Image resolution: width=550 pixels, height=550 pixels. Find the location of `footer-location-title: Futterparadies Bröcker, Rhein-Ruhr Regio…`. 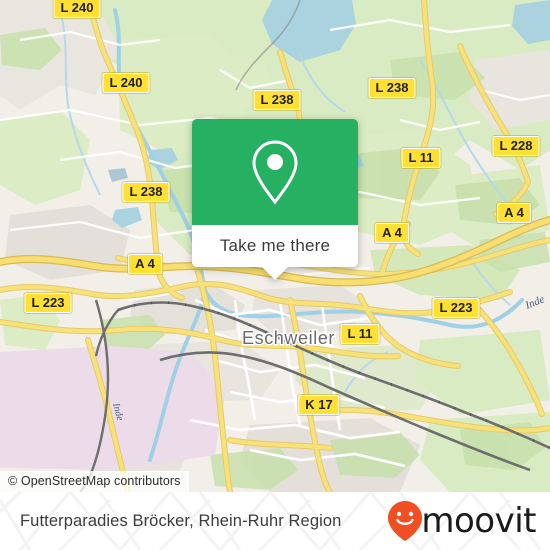

footer-location-title: Futterparadies Bröcker, Rhein-Ruhr Regio… is located at coordinates (181, 520).